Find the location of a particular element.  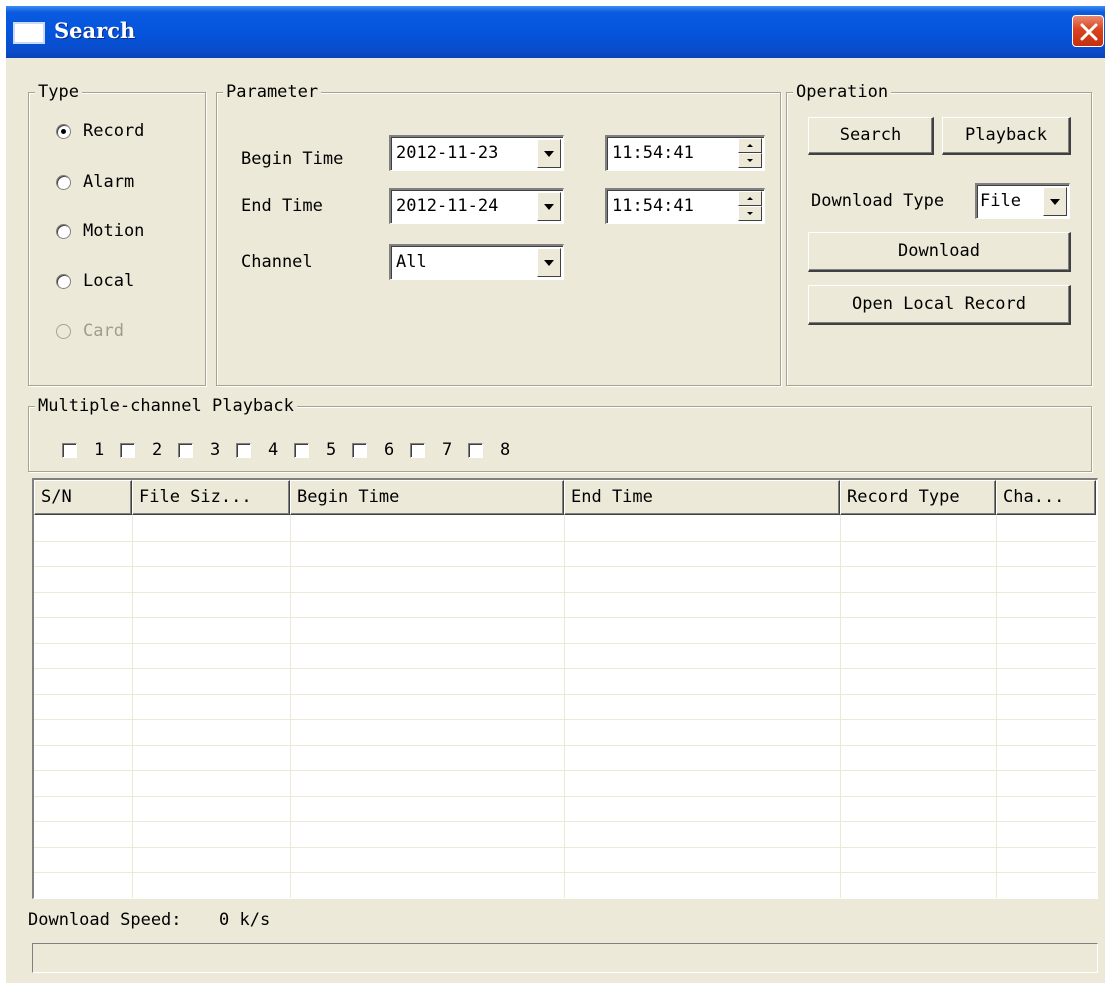

search-button: Search is located at coordinates (871, 136).